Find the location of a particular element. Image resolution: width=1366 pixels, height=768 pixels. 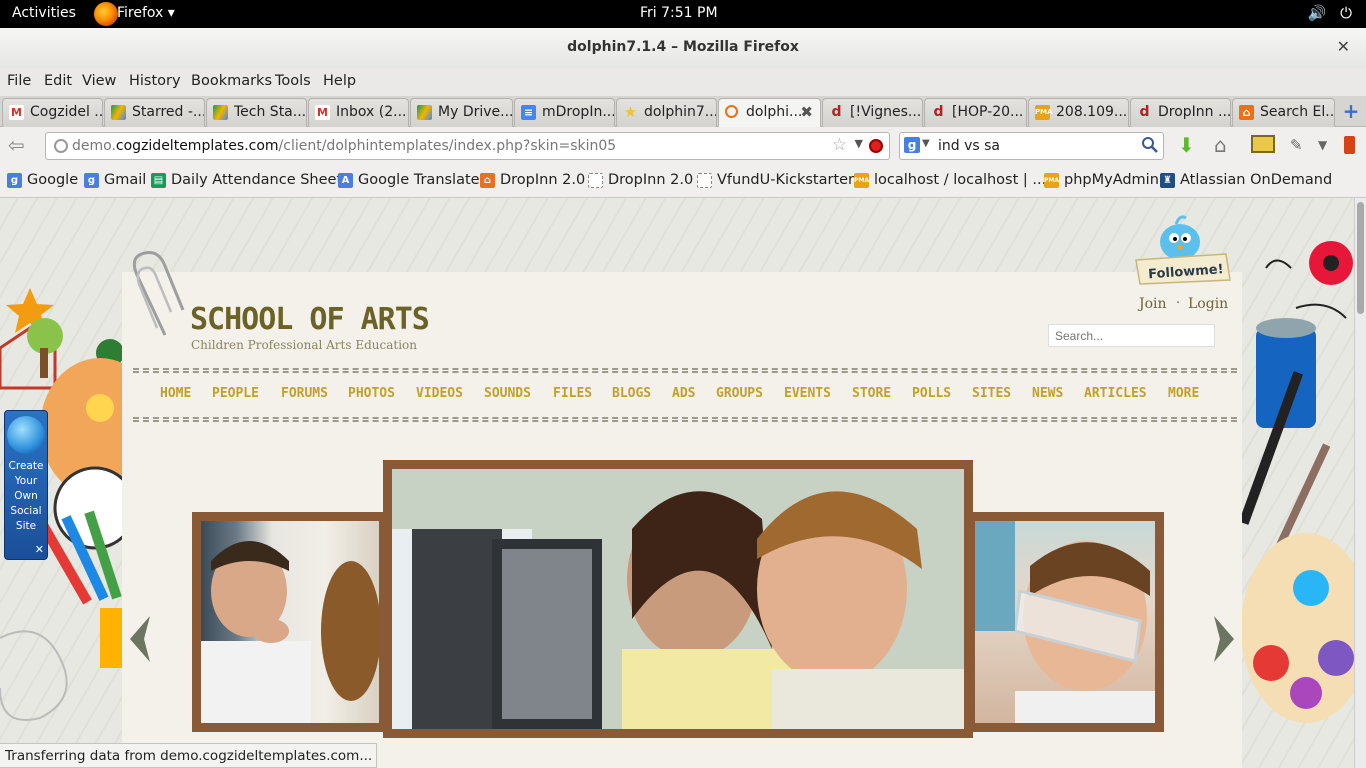

extension-icon: ✎ is located at coordinates (1296, 145).